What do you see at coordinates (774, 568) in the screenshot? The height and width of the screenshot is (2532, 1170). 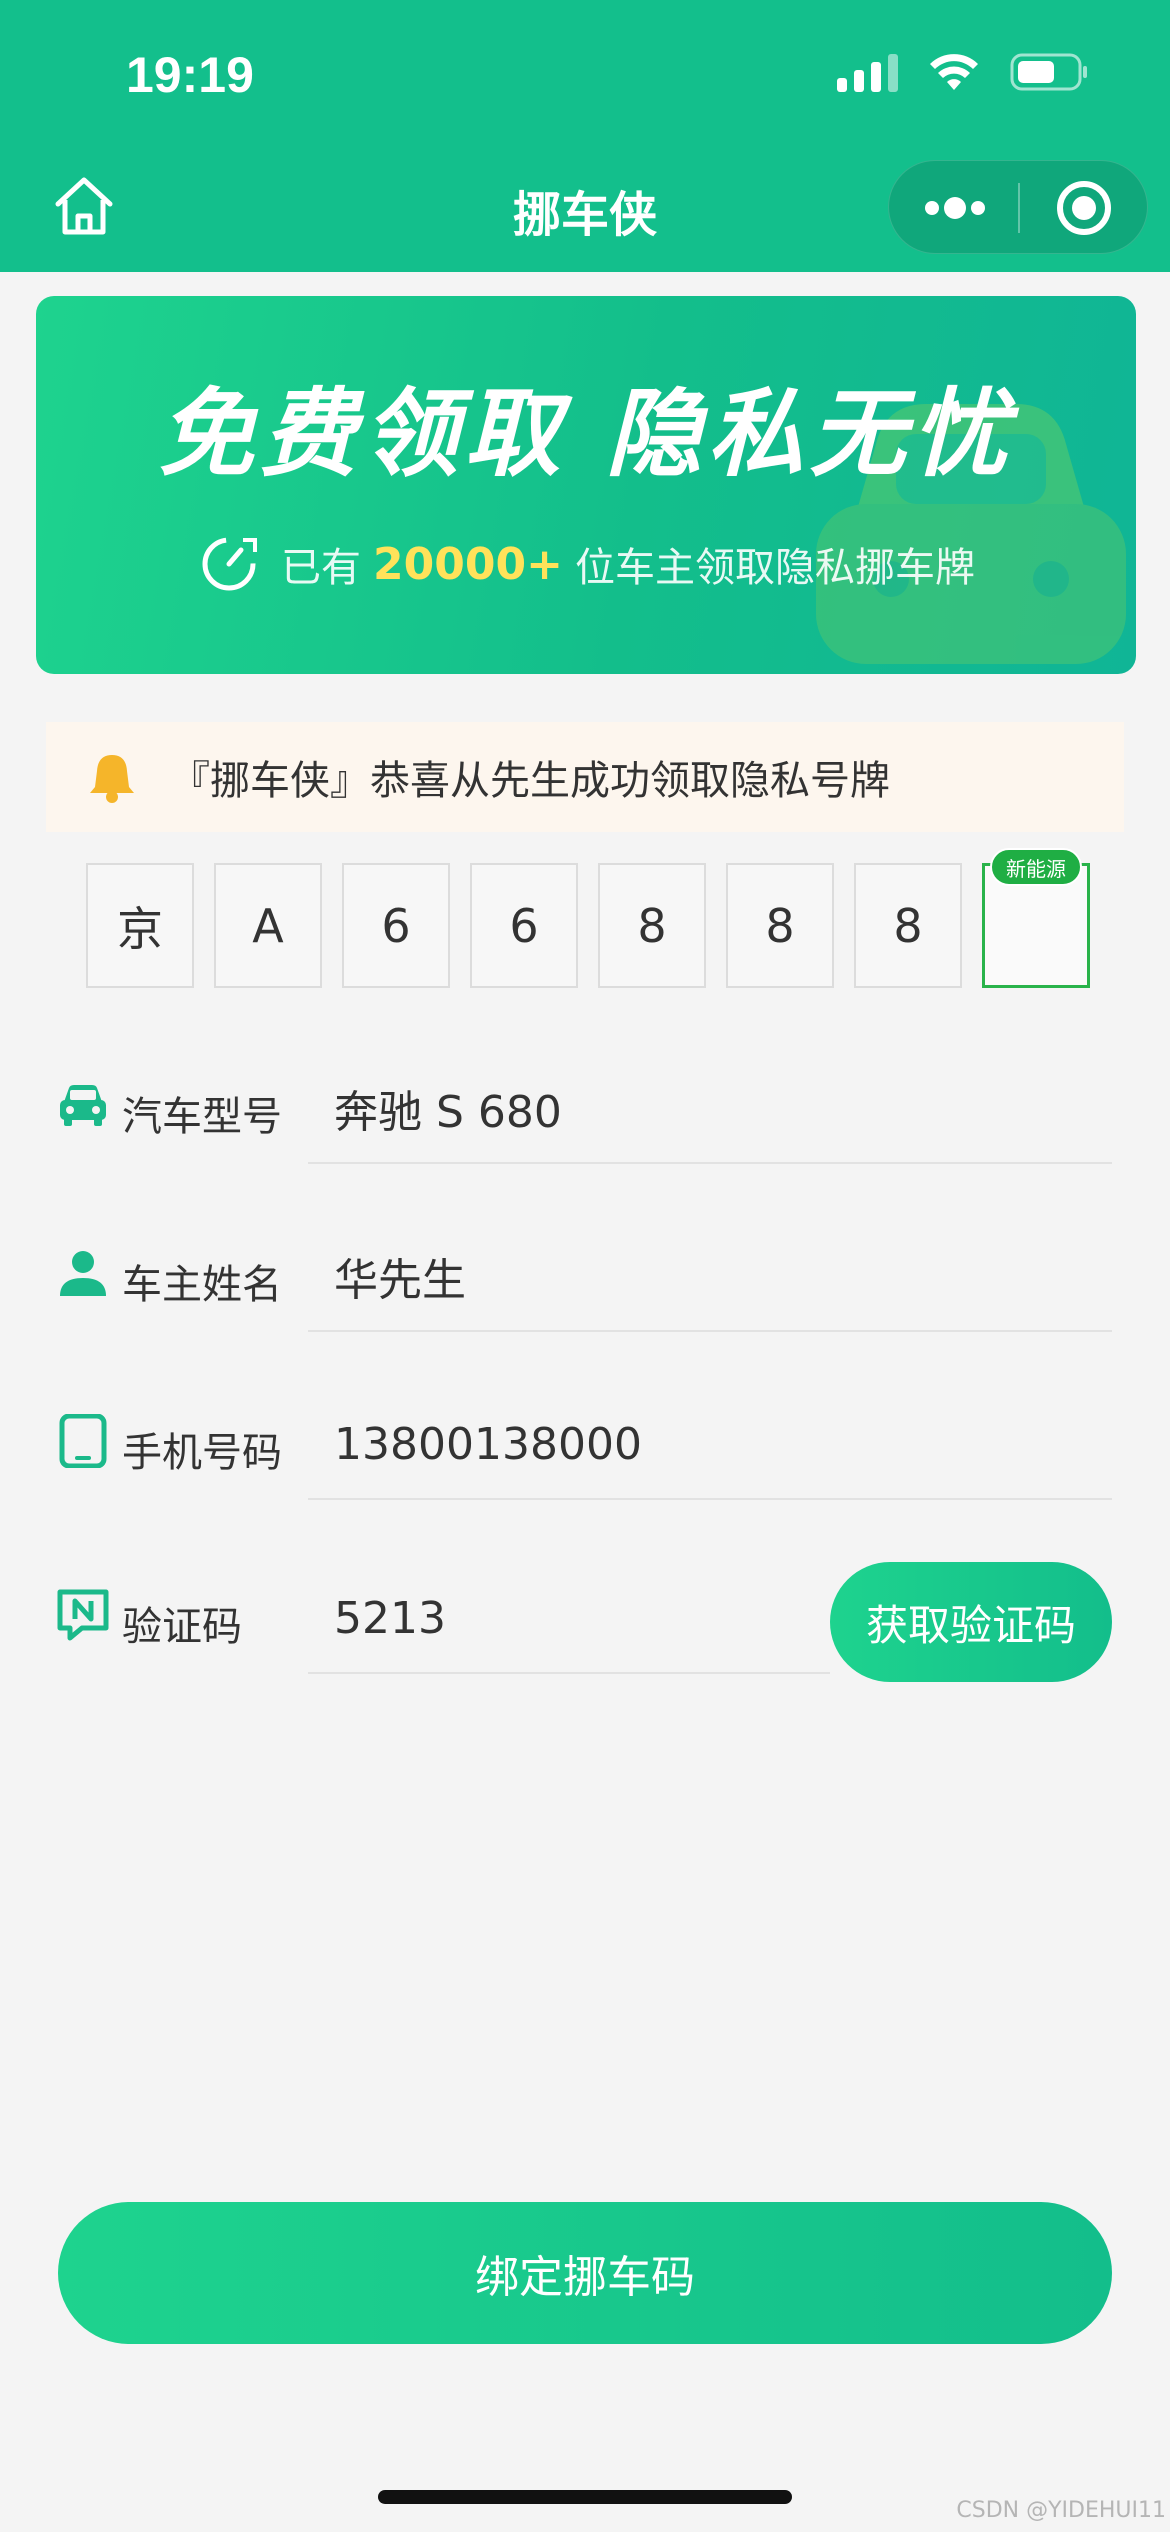 I see `banner-sub-suffix: 位车主领取隐私挪车牌` at bounding box center [774, 568].